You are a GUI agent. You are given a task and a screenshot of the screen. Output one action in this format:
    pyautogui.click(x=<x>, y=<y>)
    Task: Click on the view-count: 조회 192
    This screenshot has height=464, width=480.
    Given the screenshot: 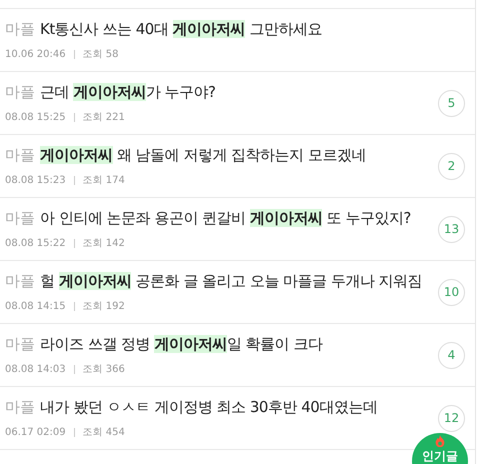 What is the action you would take?
    pyautogui.click(x=103, y=307)
    